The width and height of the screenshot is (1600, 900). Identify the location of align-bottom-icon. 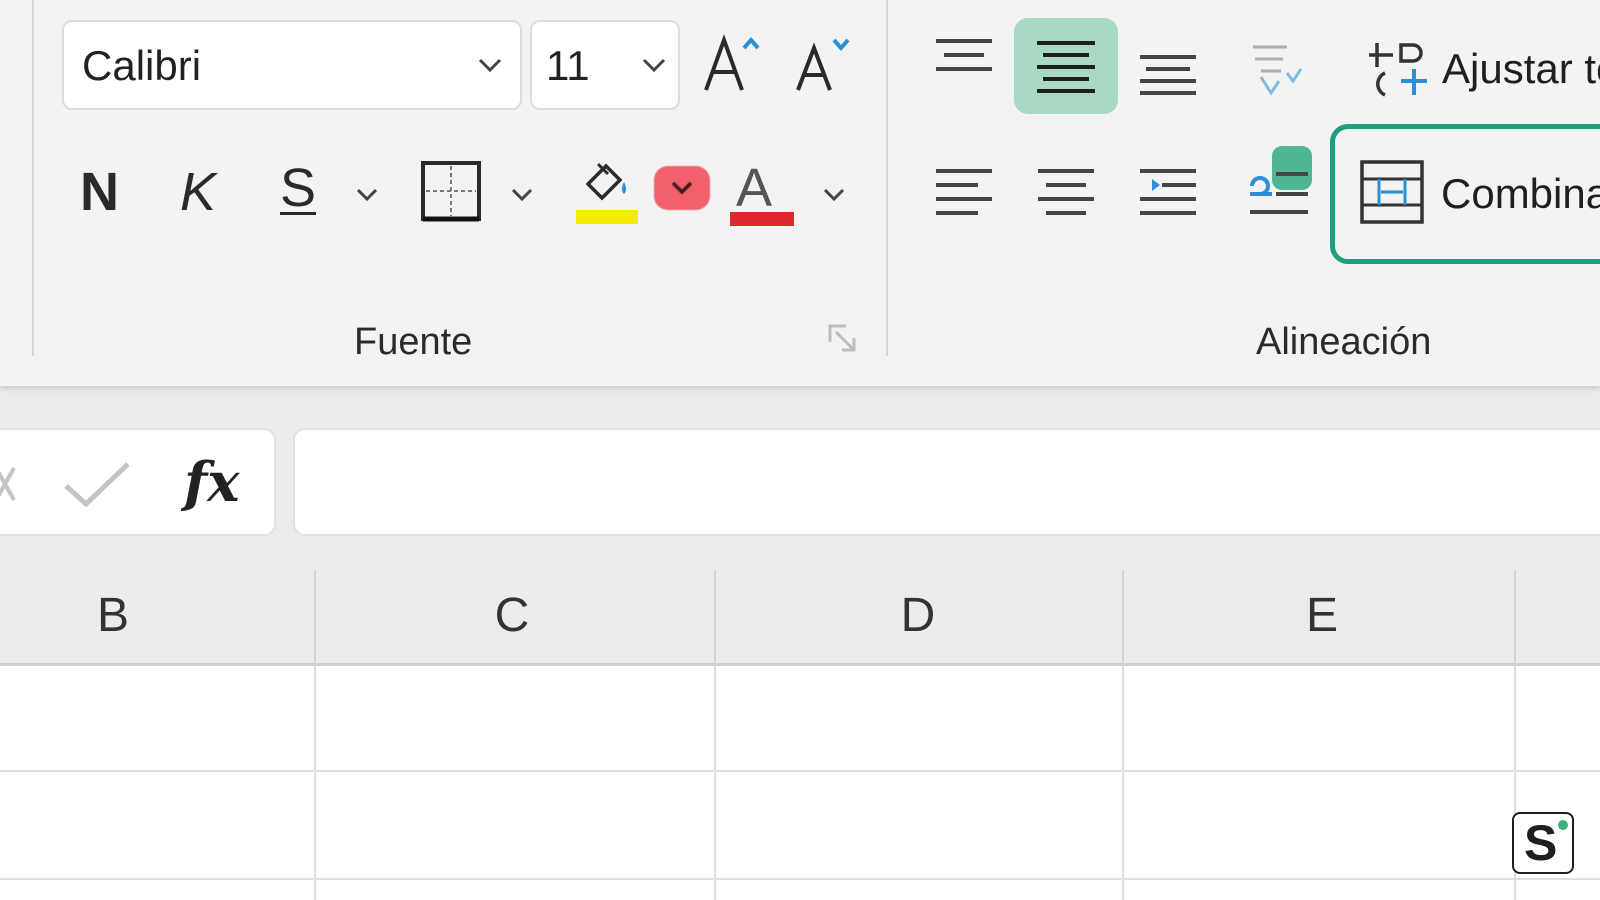
(1168, 75).